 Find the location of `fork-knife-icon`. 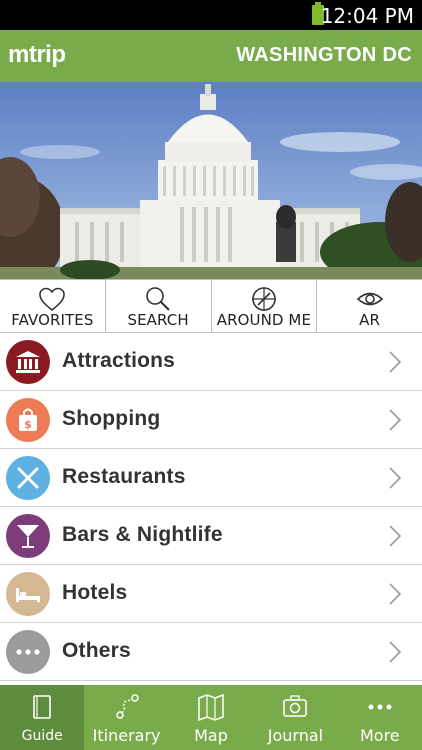

fork-knife-icon is located at coordinates (28, 478).